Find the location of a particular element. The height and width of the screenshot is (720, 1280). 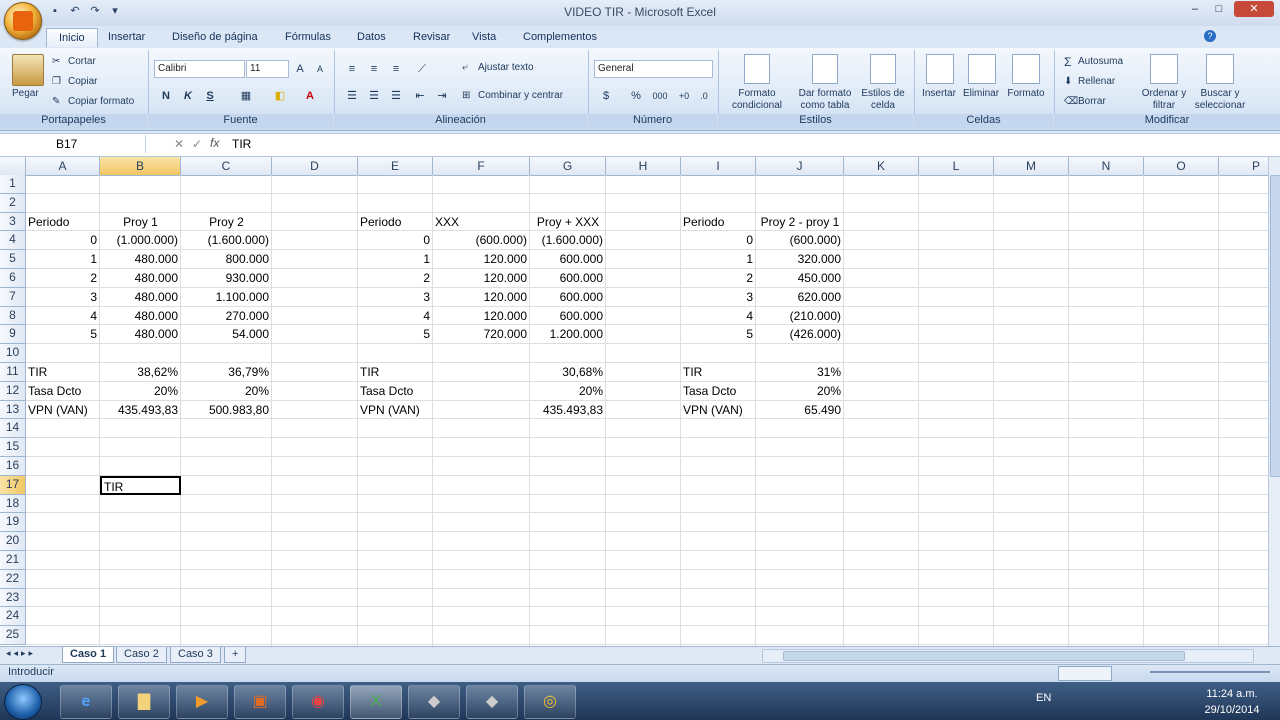

decrease-indent-icon: ⇤ is located at coordinates (420, 96).